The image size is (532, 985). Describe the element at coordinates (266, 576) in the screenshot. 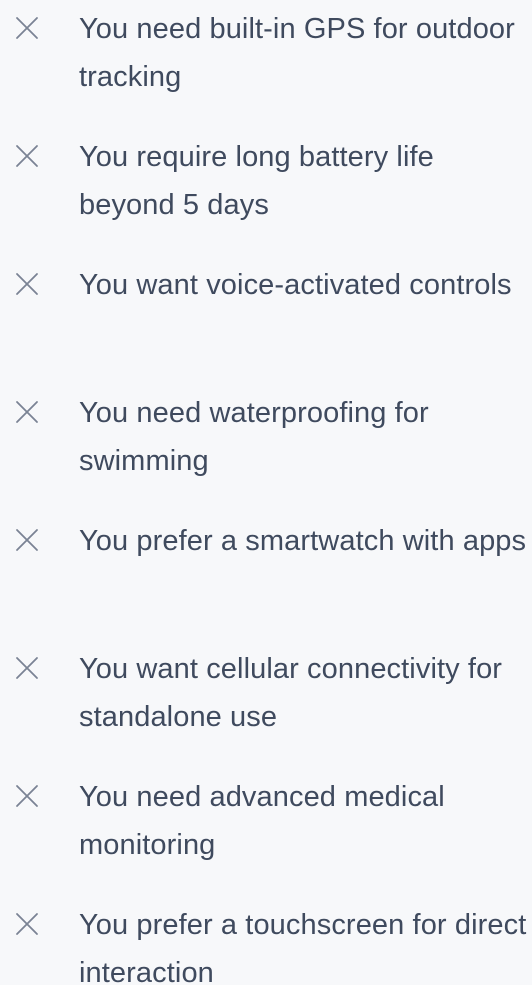

I see `list-item: You prefer a smartwatch with apps` at that location.